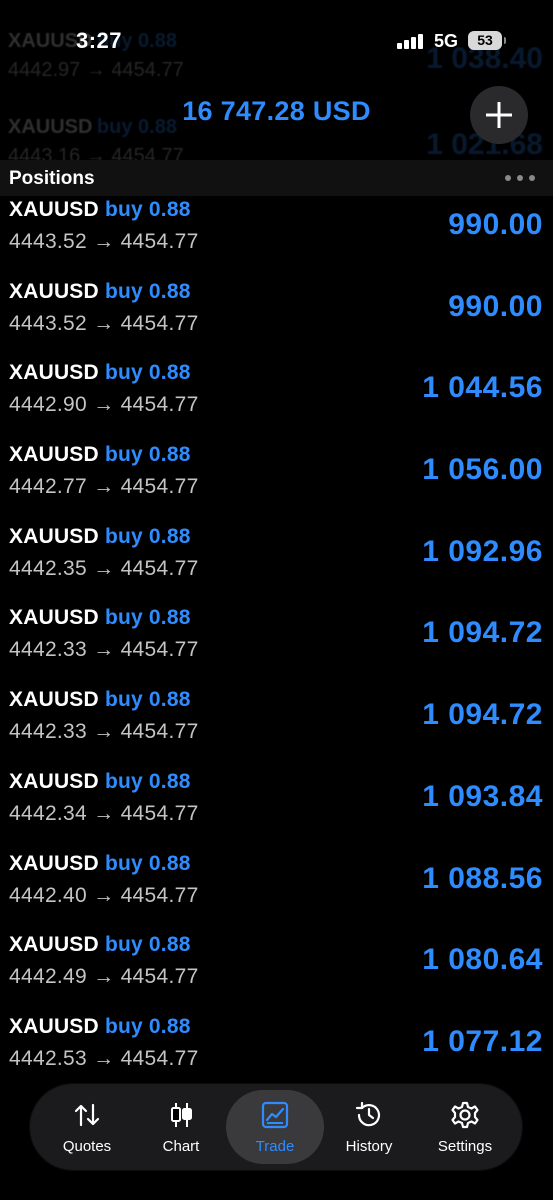  I want to click on battery-icon: 53, so click(485, 40).